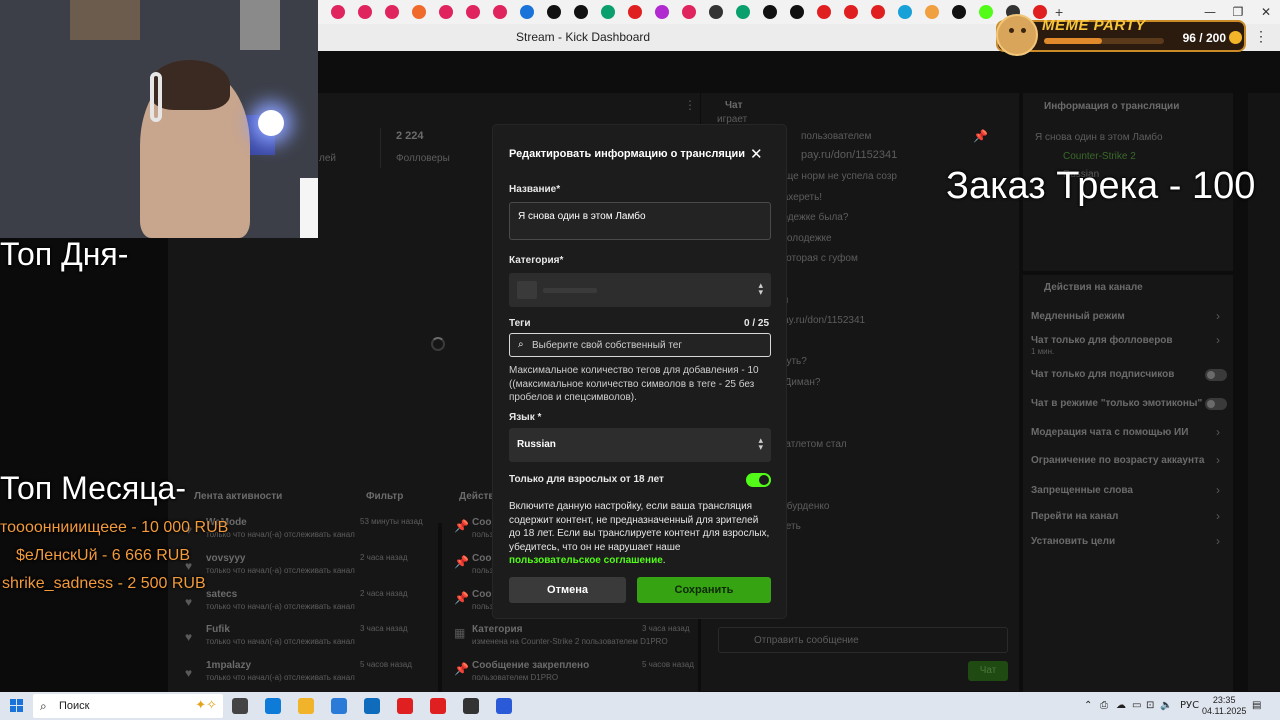  What do you see at coordinates (1261, 36) in the screenshot?
I see `more-vertical-icon: ⋮` at bounding box center [1261, 36].